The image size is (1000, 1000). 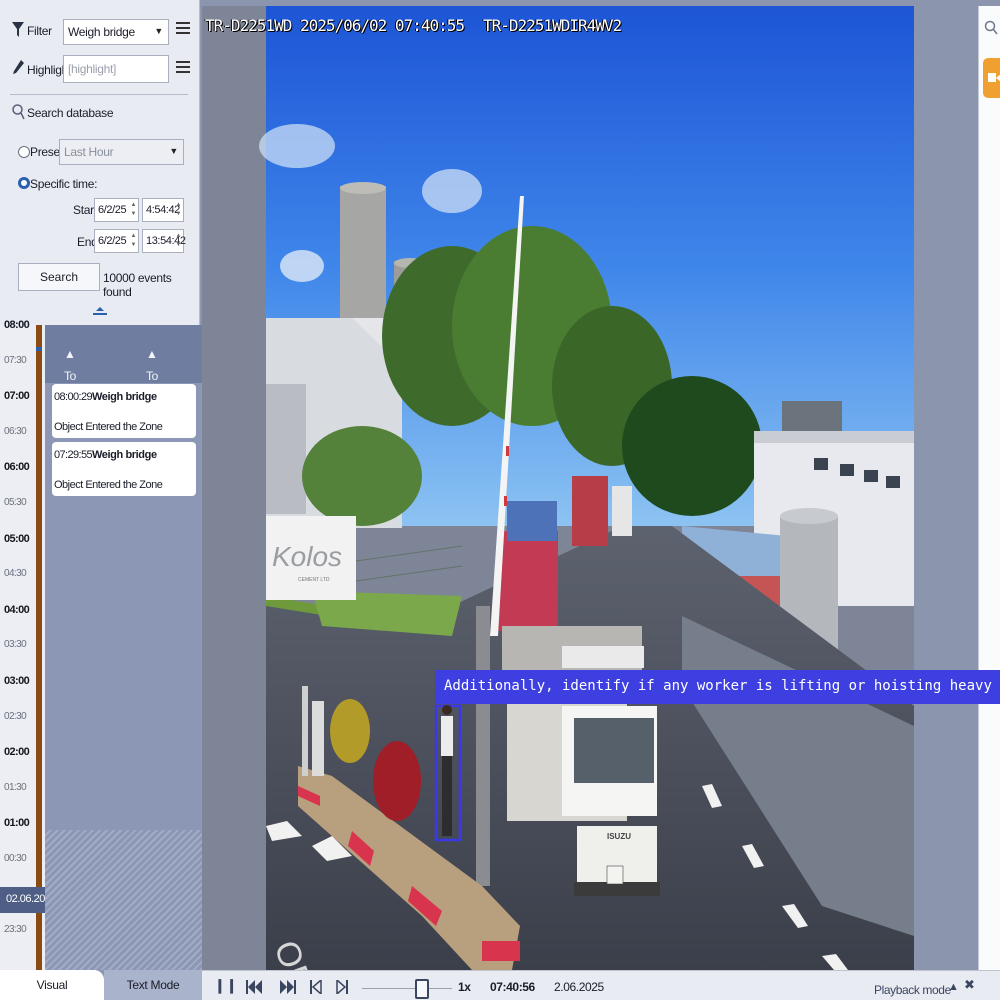 I want to click on filter-value: Weigh bridge, so click(x=101, y=32).